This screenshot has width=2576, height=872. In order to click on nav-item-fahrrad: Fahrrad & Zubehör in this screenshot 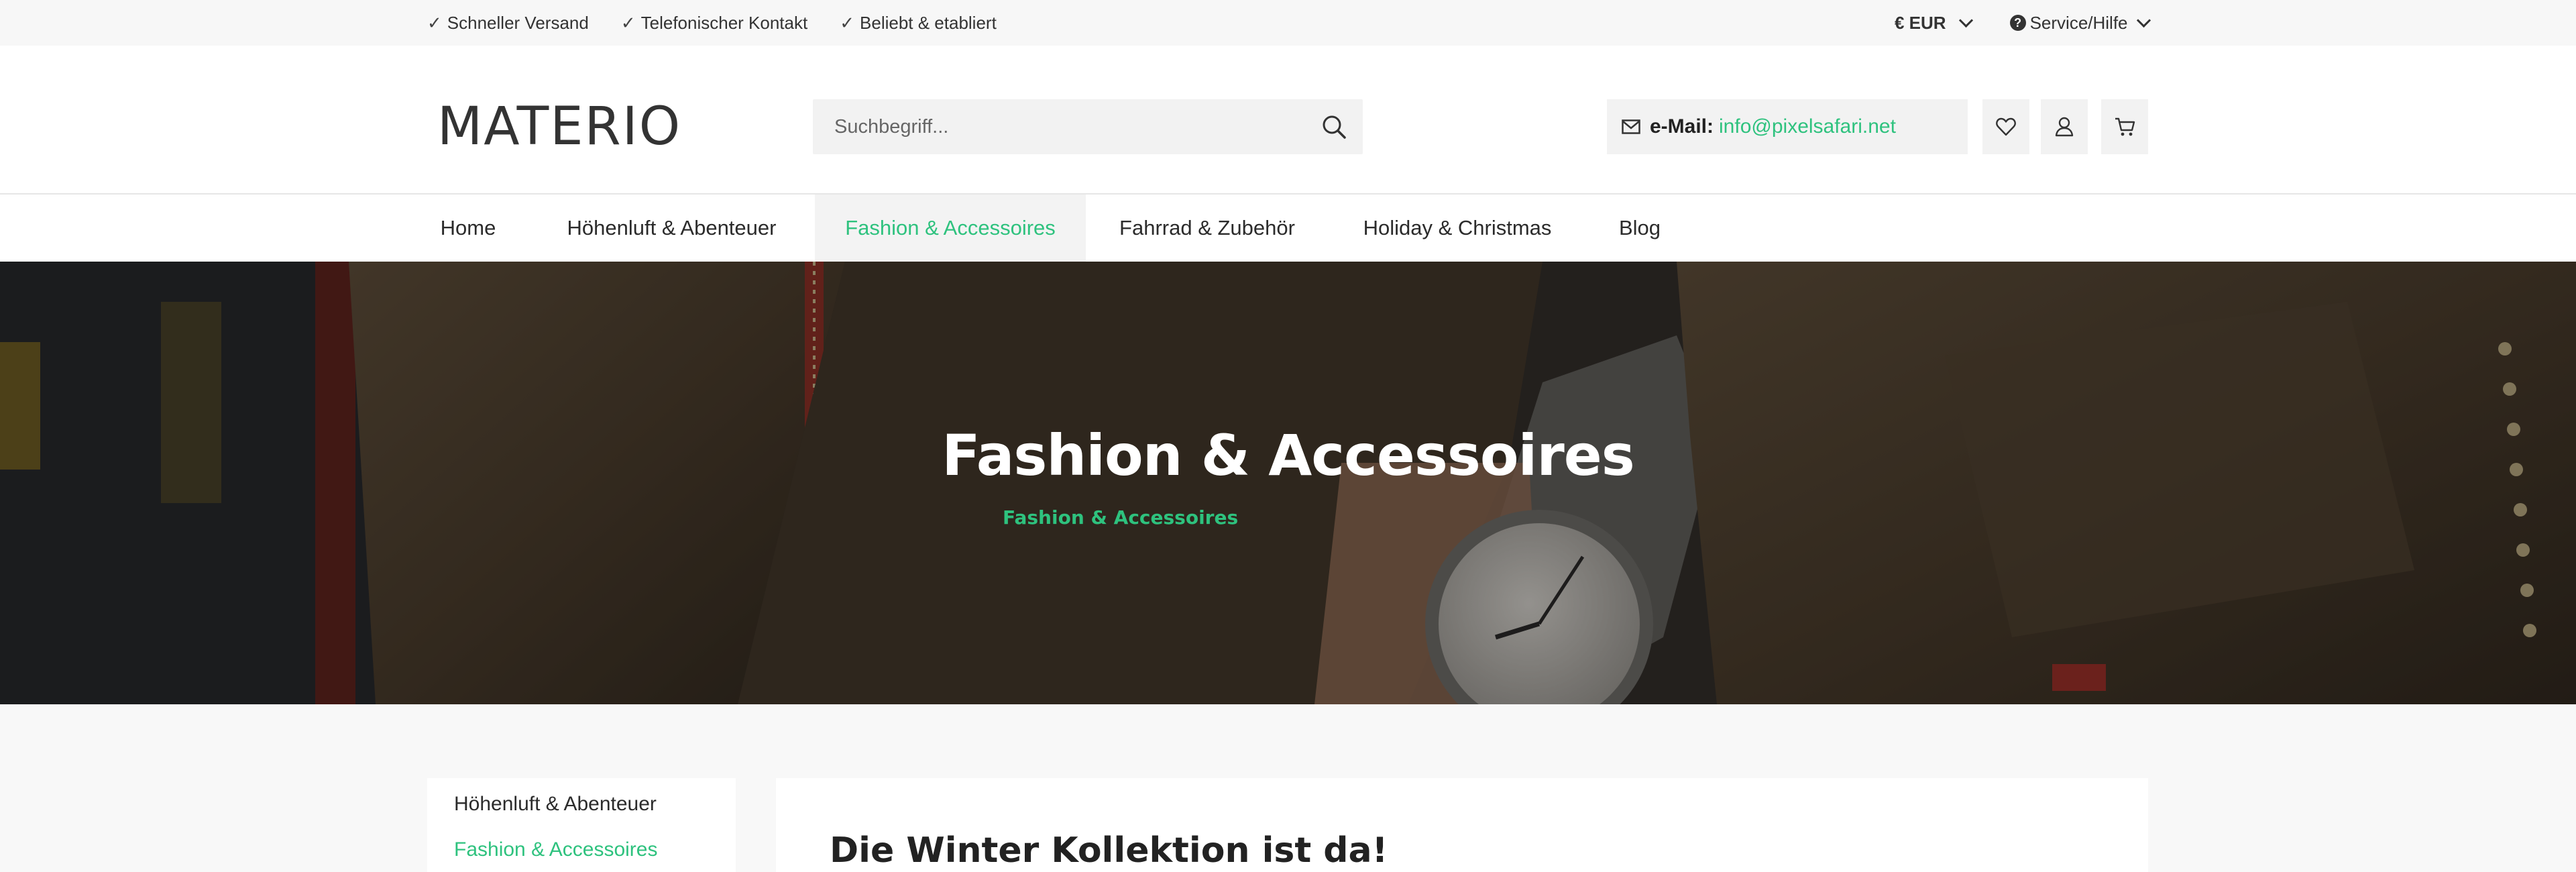, I will do `click(1207, 229)`.